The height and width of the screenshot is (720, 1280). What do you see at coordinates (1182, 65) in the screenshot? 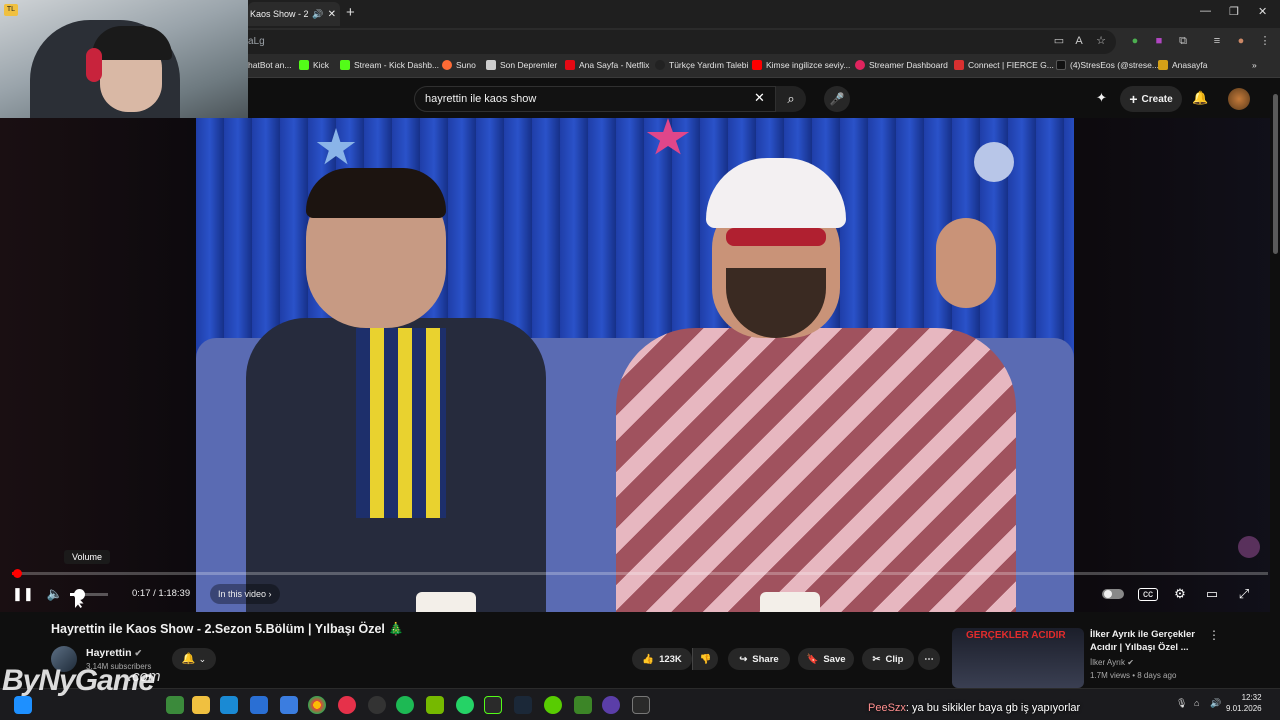
I see `bookmark-item: Anasayfa` at bounding box center [1182, 65].